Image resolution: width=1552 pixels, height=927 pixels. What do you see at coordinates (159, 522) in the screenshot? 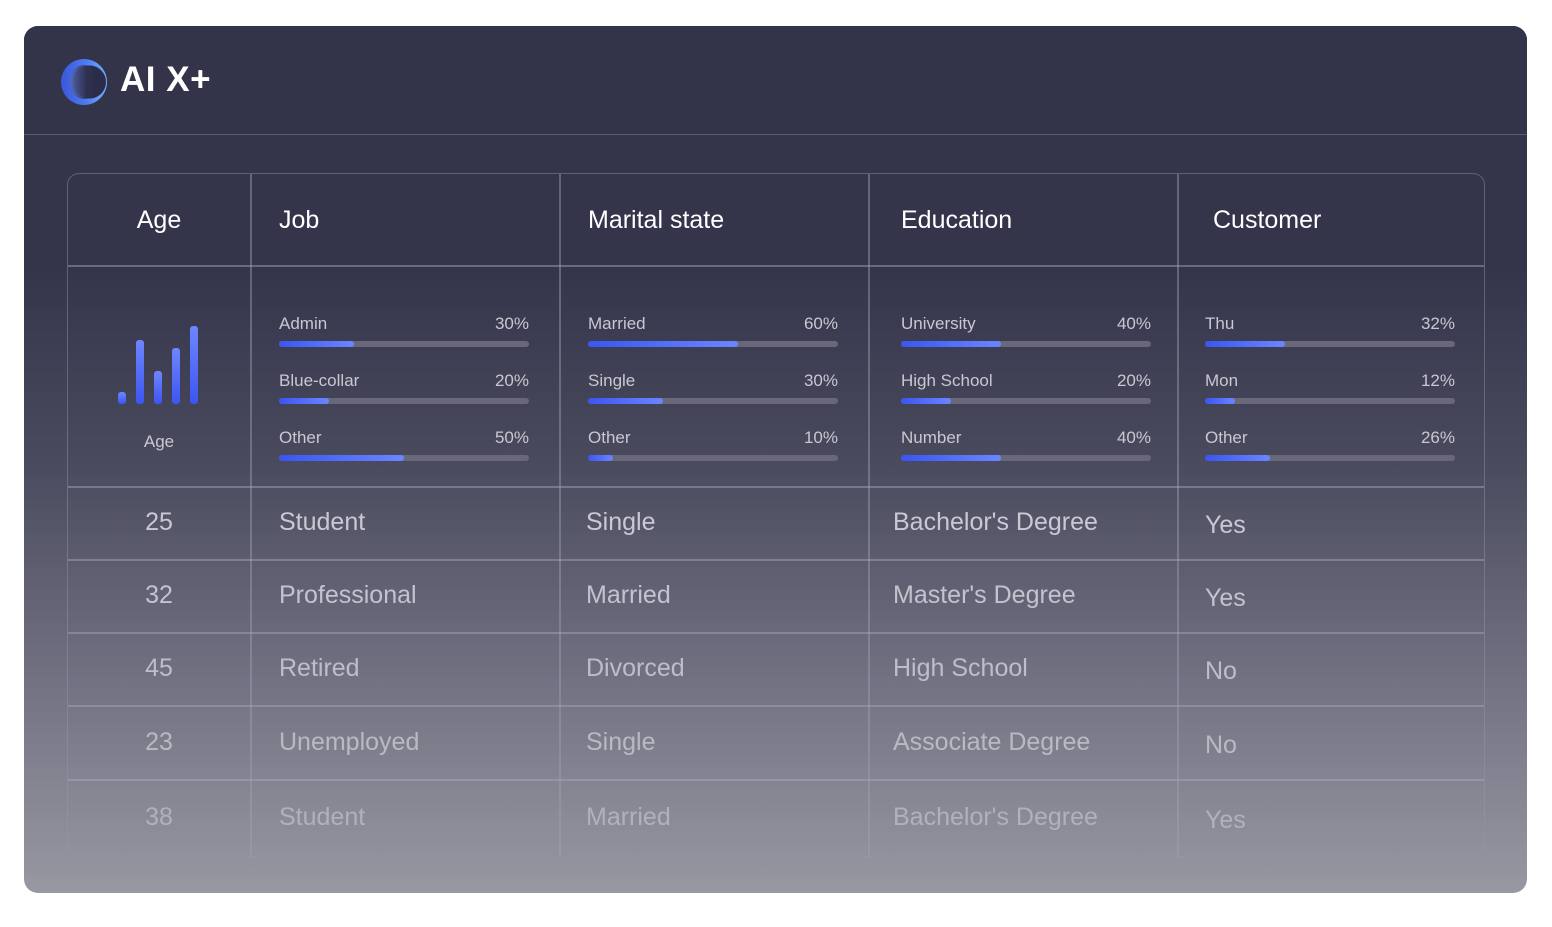
I see `table-cell-age: 25` at bounding box center [159, 522].